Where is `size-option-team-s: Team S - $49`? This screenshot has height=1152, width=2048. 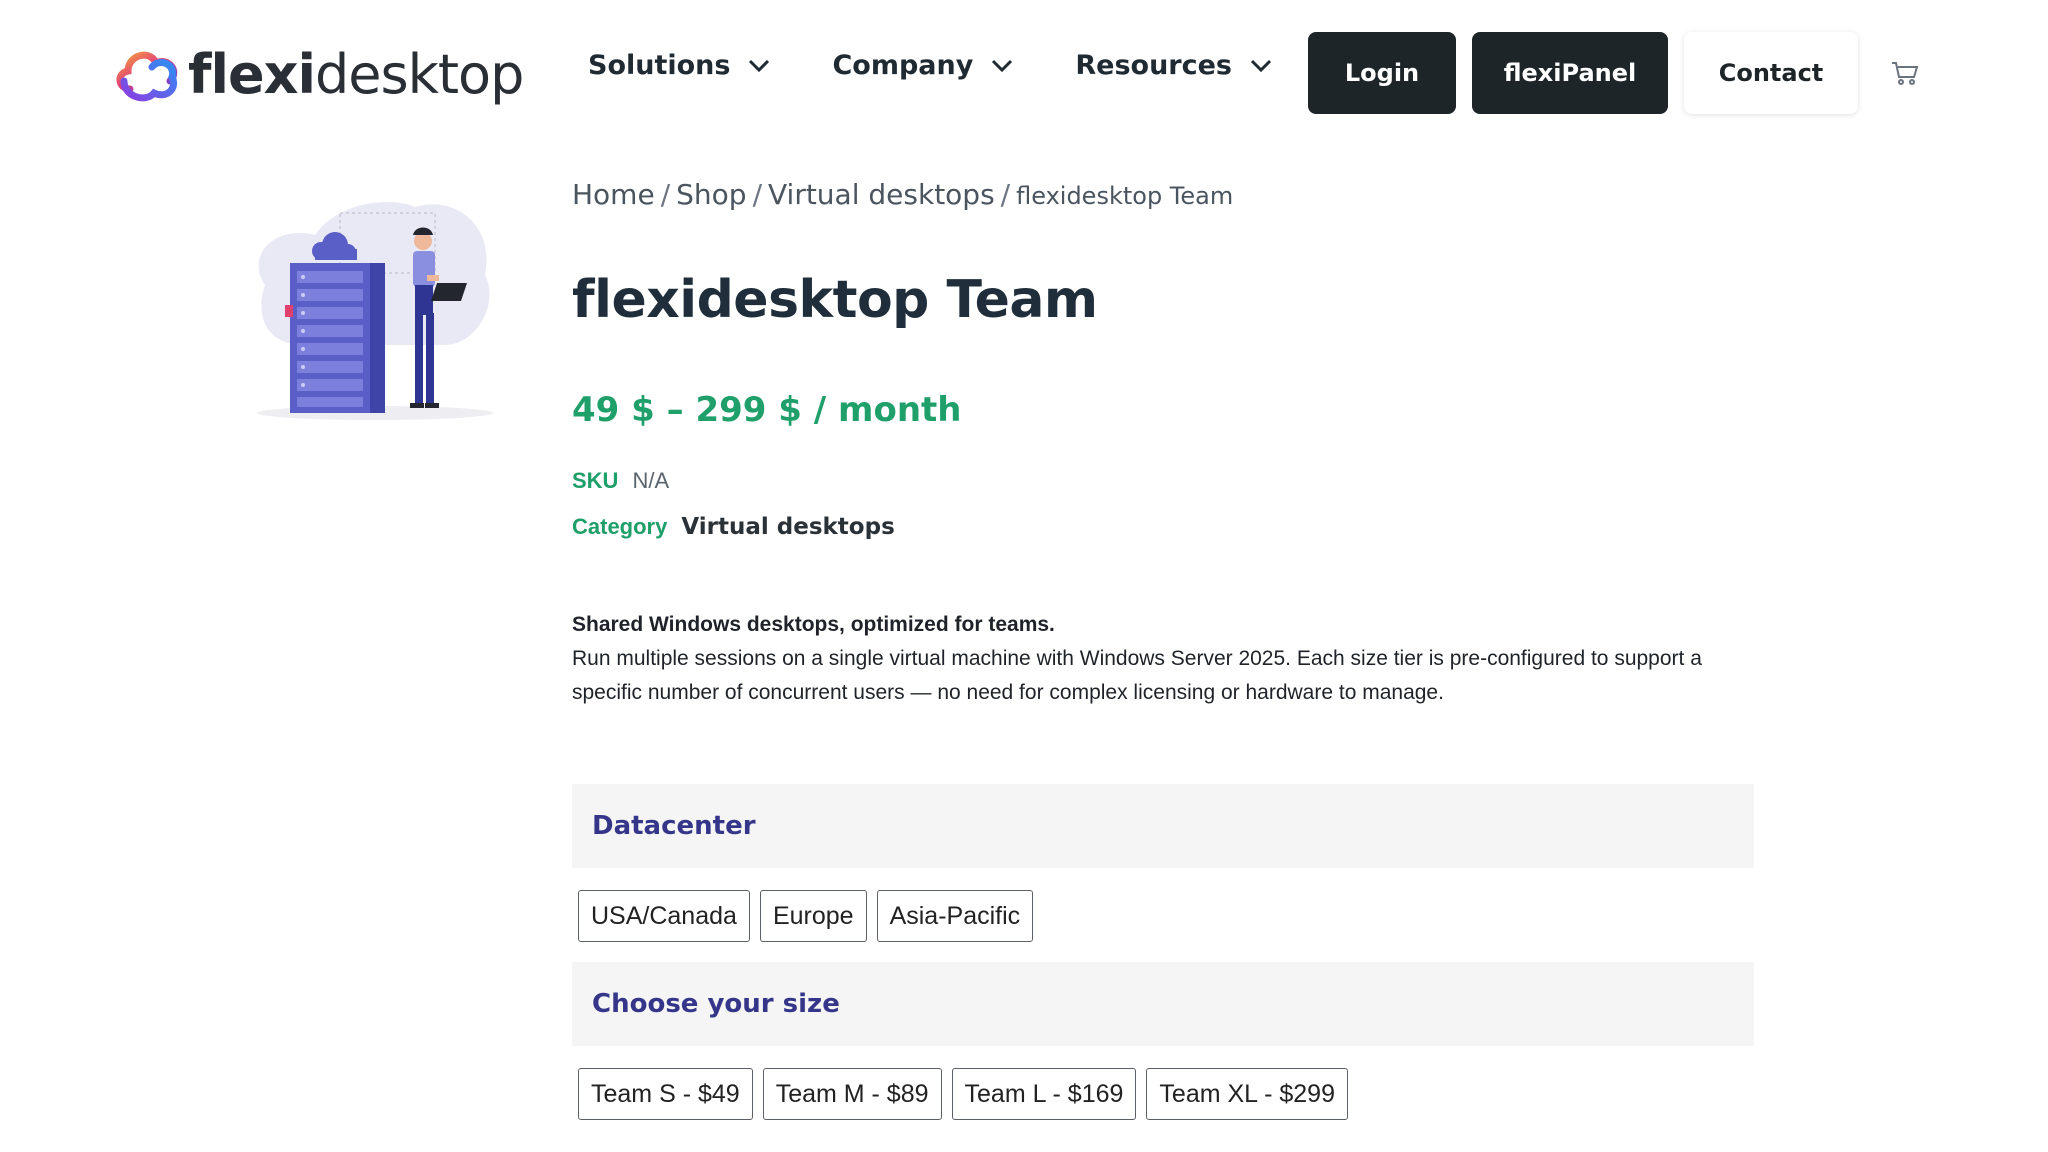
size-option-team-s: Team S - $49 is located at coordinates (665, 1094).